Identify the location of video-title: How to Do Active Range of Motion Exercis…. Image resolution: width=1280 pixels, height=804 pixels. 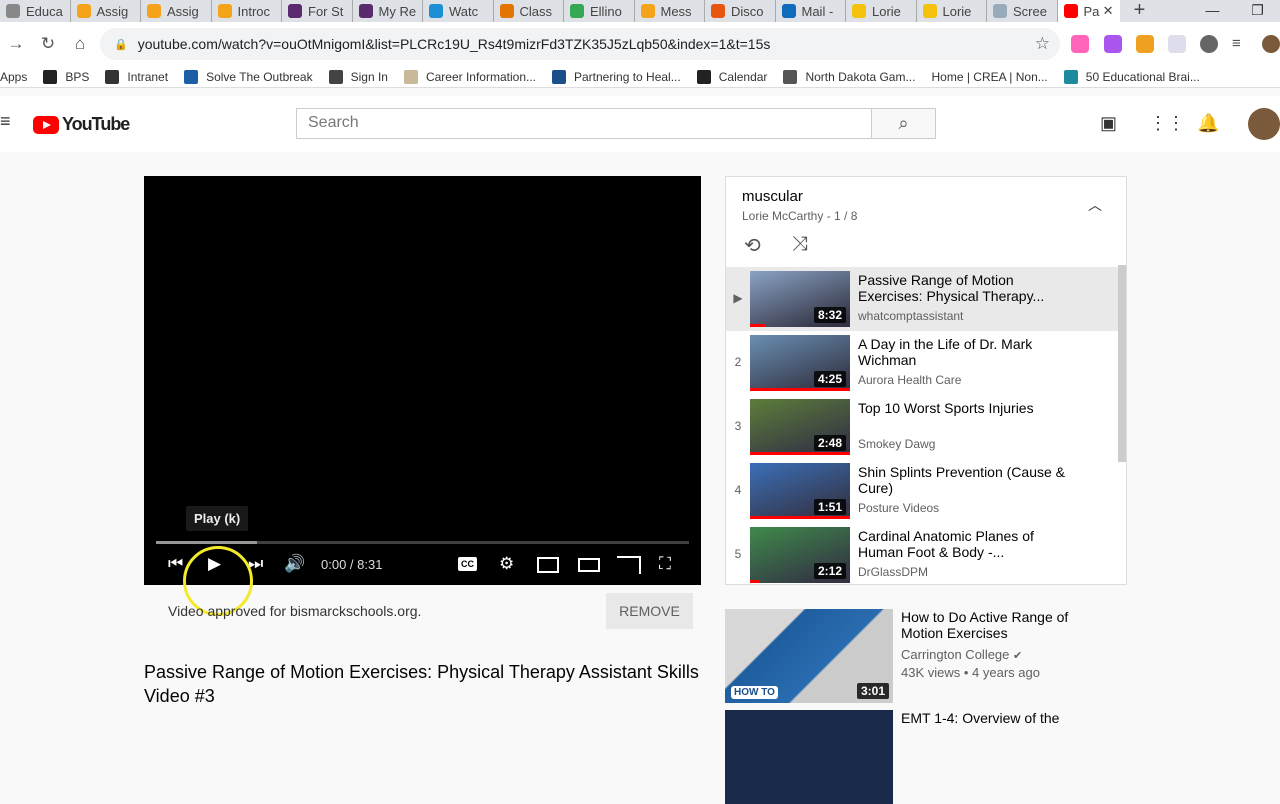
(1001, 625).